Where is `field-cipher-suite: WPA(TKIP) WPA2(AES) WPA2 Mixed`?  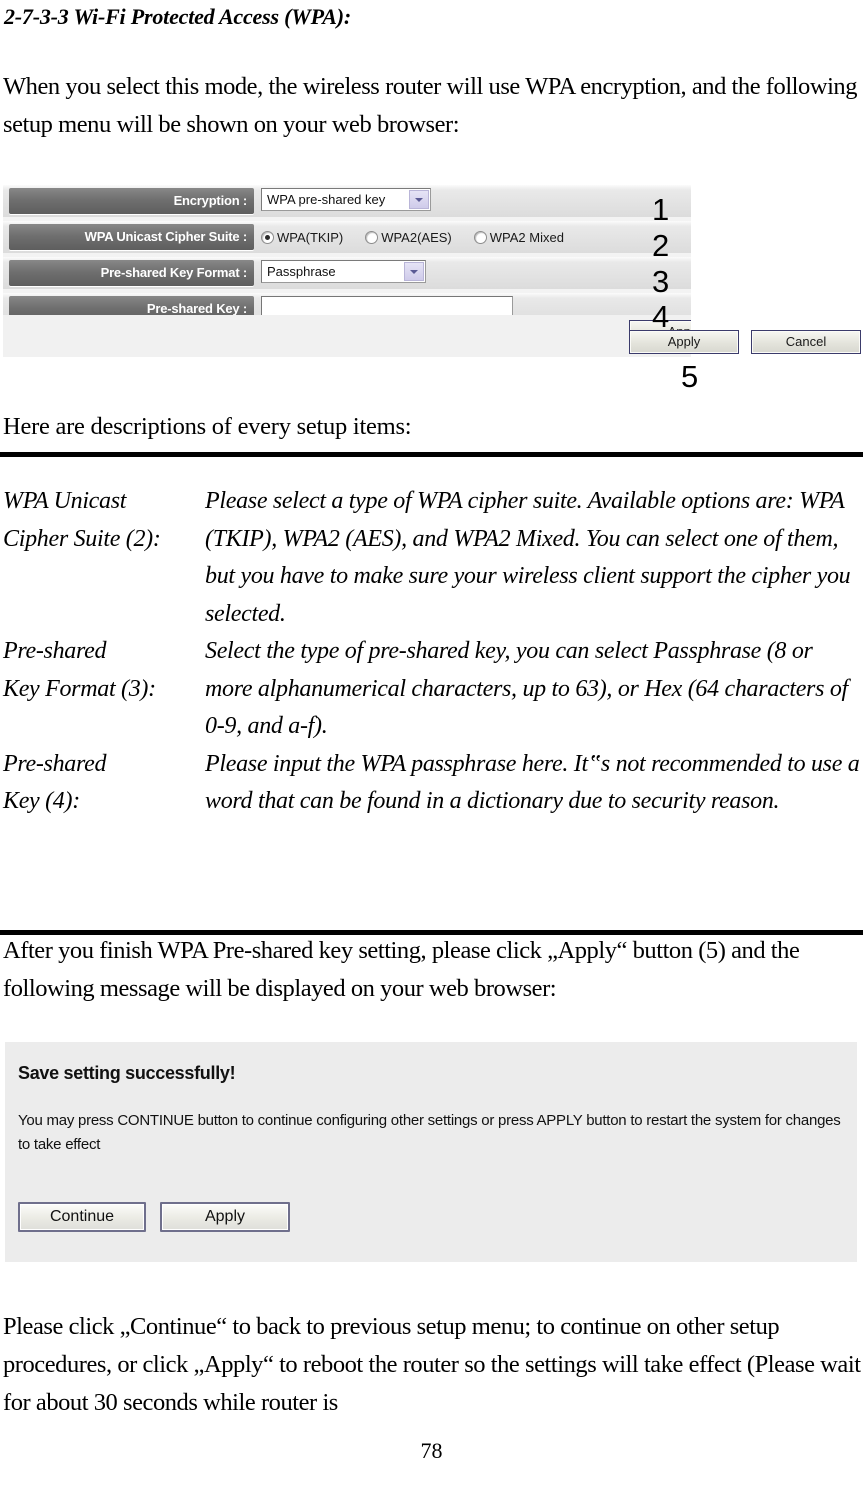 field-cipher-suite: WPA(TKIP) WPA2(AES) WPA2 Mixed is located at coordinates (423, 237).